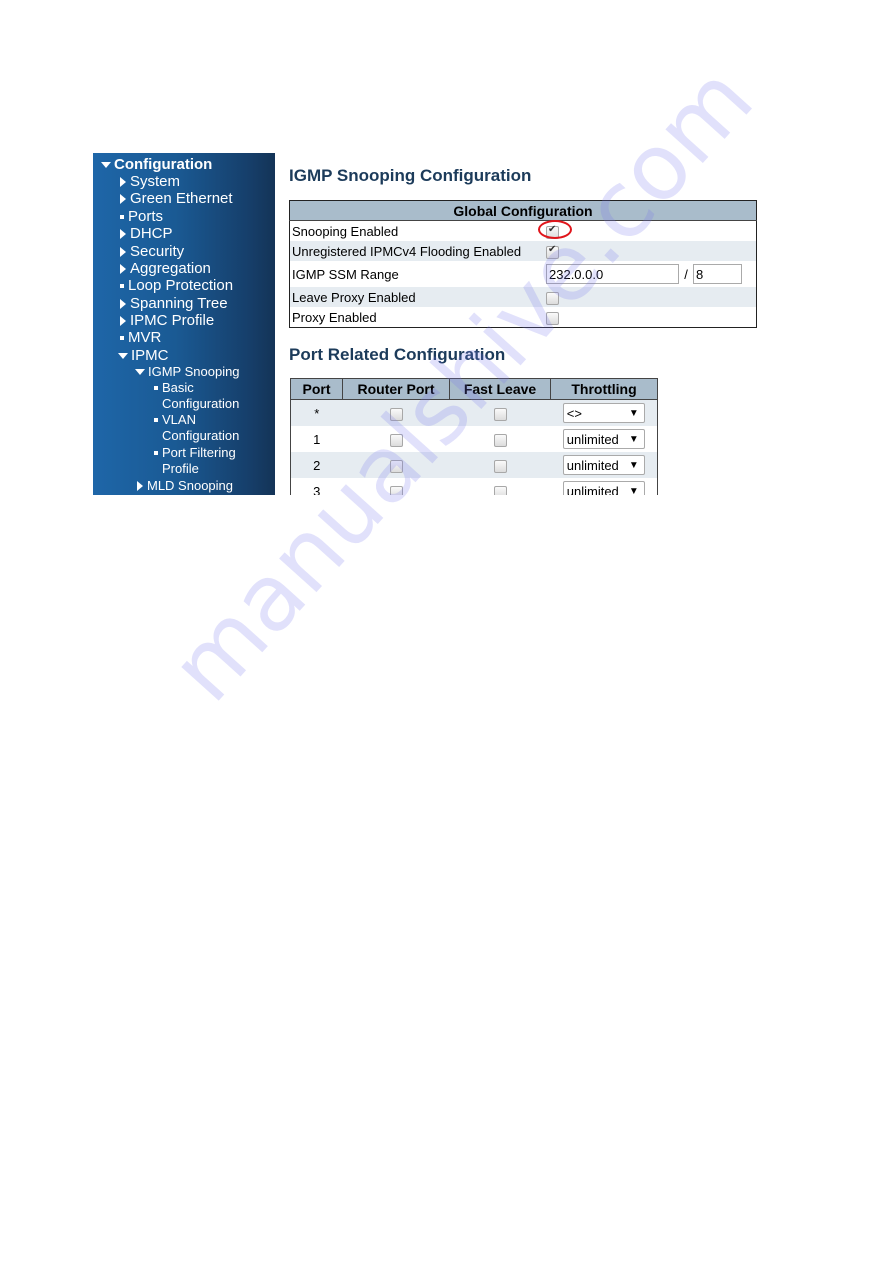 The image size is (893, 1263). What do you see at coordinates (417, 274) in the screenshot?
I see `row-label: IGMP SSM Range` at bounding box center [417, 274].